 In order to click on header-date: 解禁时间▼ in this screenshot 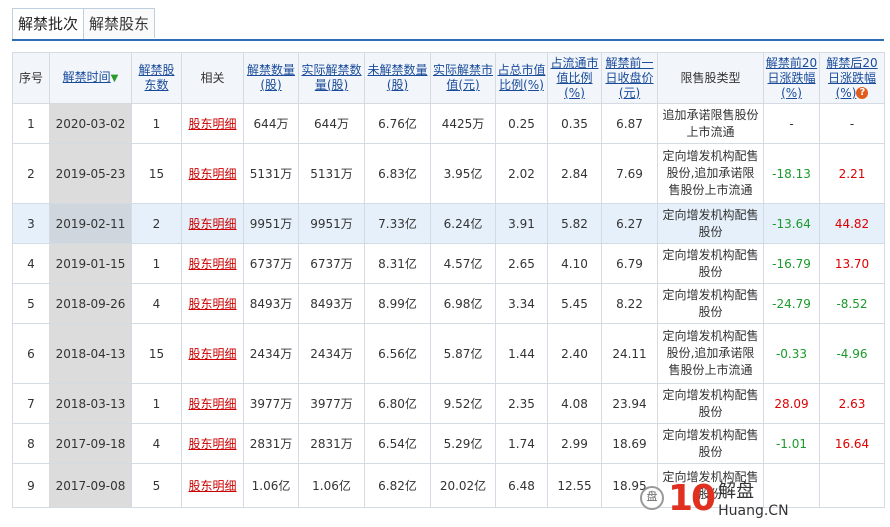, I will do `click(90, 78)`.